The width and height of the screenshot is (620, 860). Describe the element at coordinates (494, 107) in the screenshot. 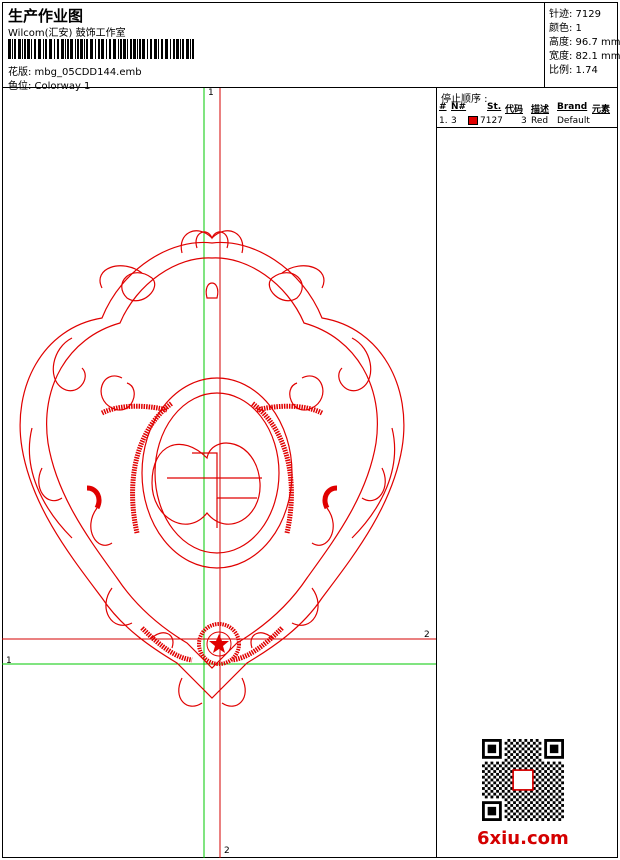

I see `col-header-stitches: St.` at that location.